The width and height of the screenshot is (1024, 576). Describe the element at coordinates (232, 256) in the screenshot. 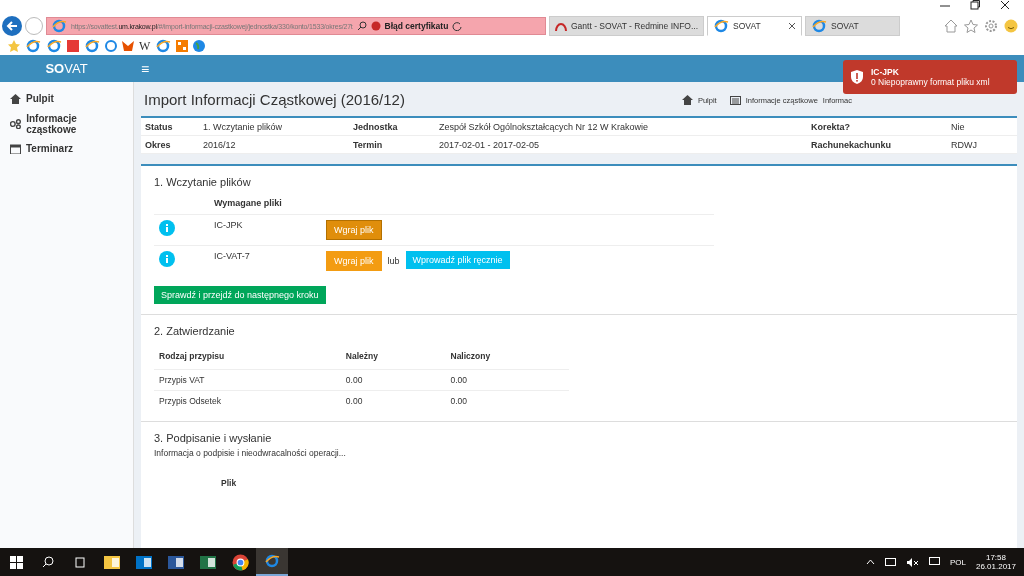

I see `file-name: IC-VAT-7` at that location.